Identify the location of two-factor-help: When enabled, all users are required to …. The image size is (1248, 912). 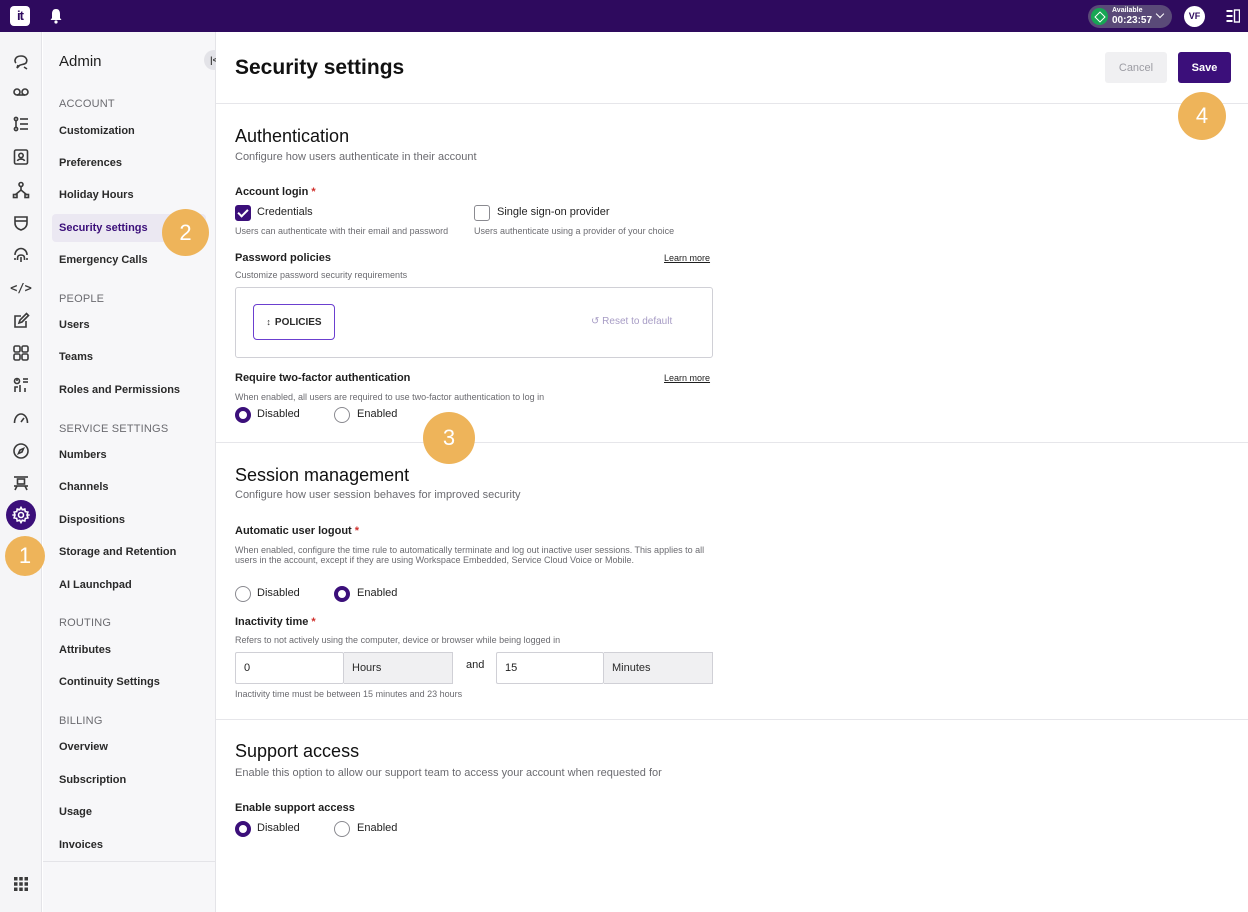
(390, 397).